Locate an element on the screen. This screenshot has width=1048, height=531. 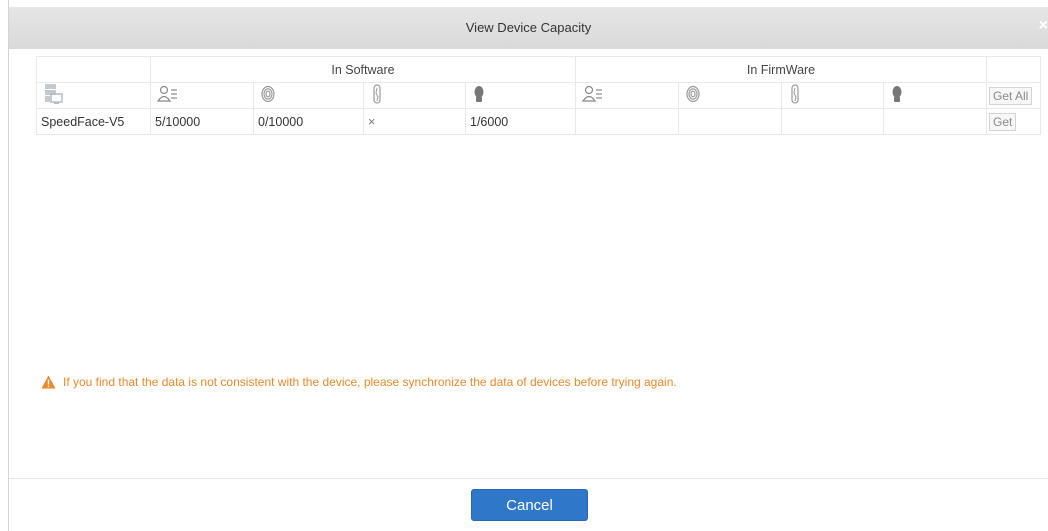
software-face-count: 1/6000 is located at coordinates (520, 121).